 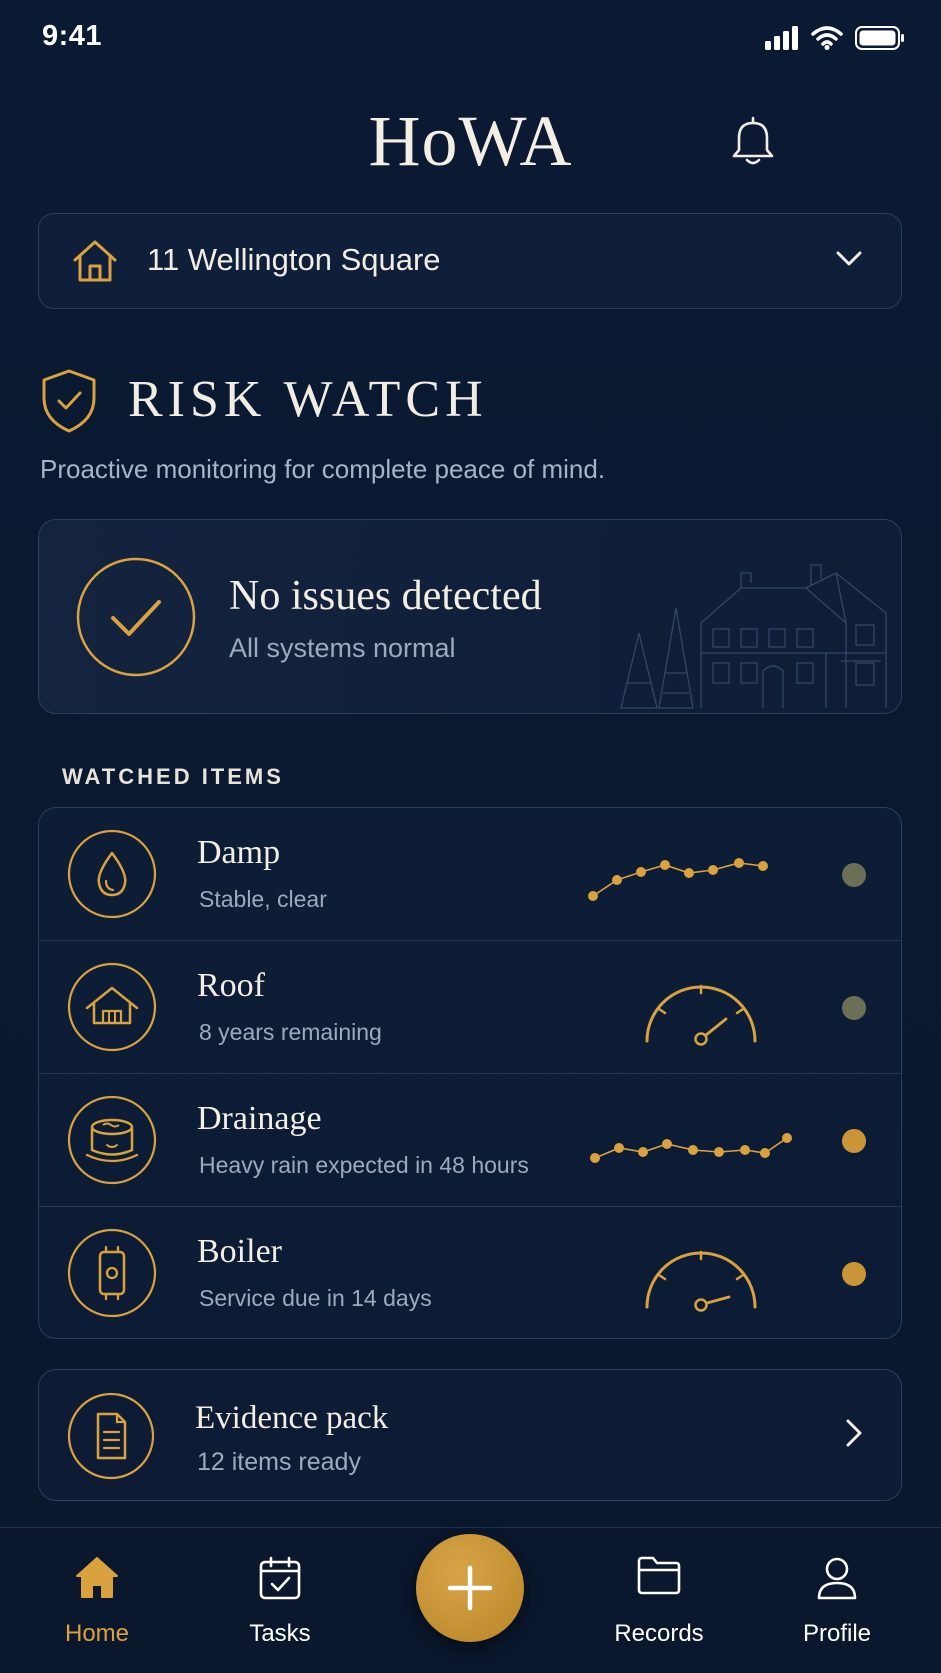 I want to click on profile-icon, so click(x=837, y=1578).